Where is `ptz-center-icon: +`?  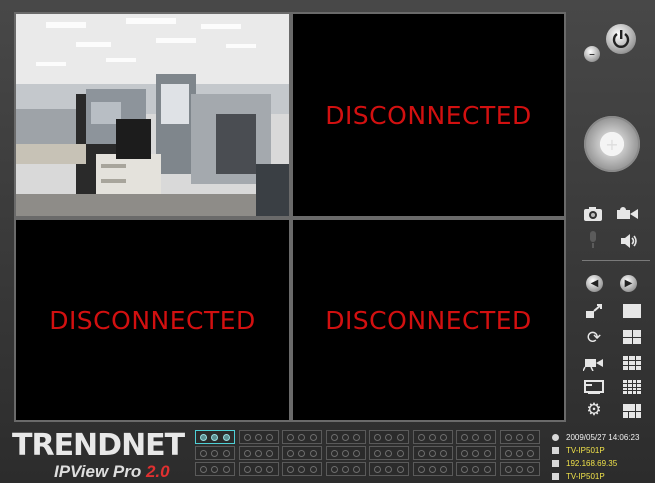 ptz-center-icon: + is located at coordinates (612, 144).